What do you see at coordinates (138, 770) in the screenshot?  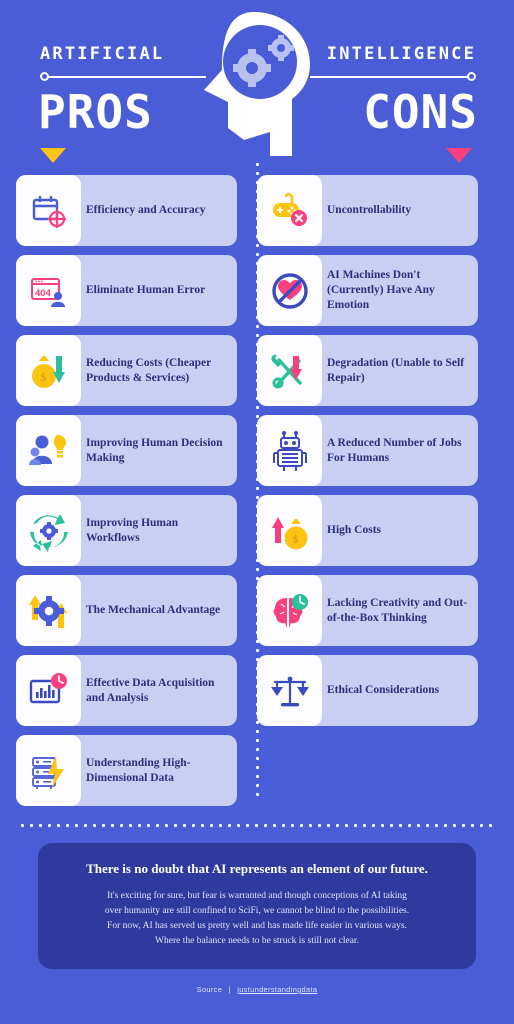 I see `list-item-label: Understanding High-Dimensional Data` at bounding box center [138, 770].